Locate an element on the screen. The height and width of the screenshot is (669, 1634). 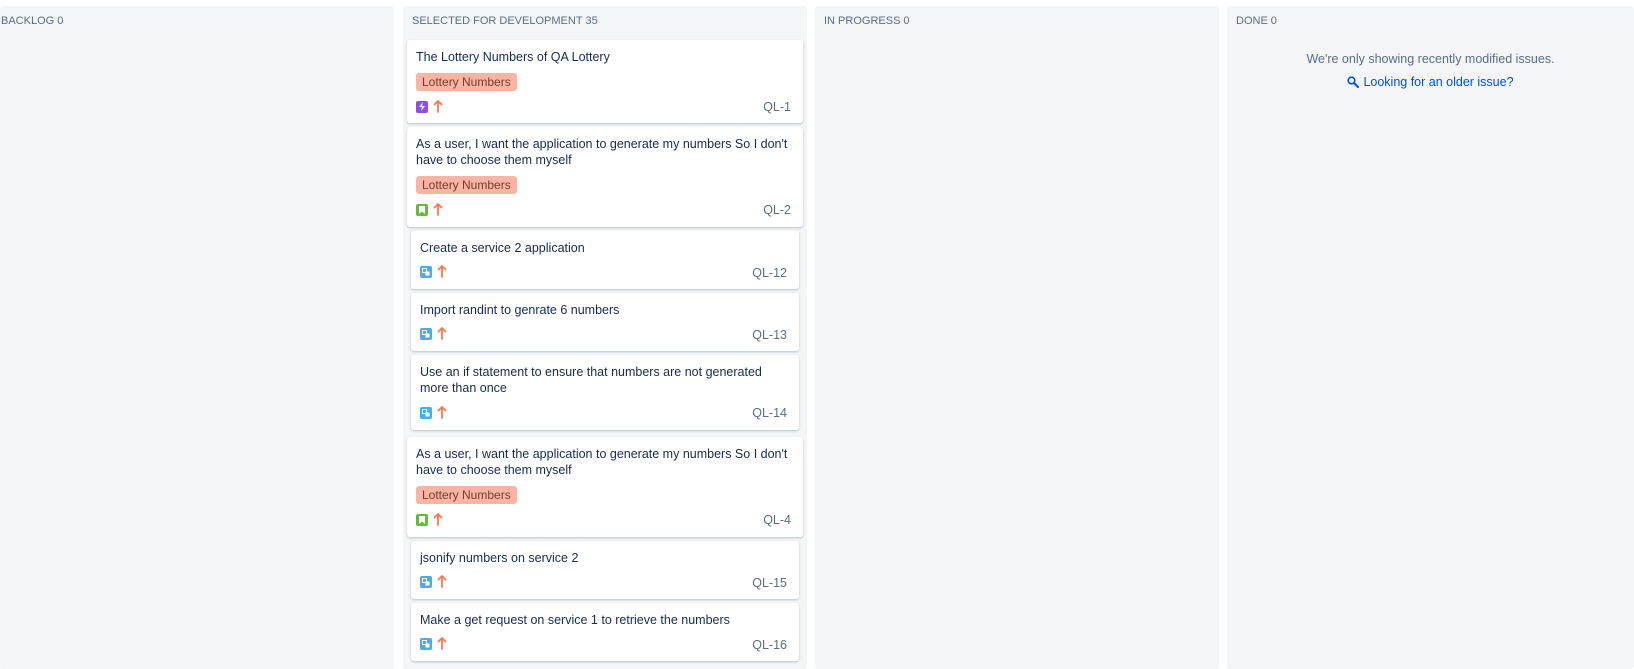
subtask-card: jsonify numbers on service 2 QL-15 is located at coordinates (605, 570).